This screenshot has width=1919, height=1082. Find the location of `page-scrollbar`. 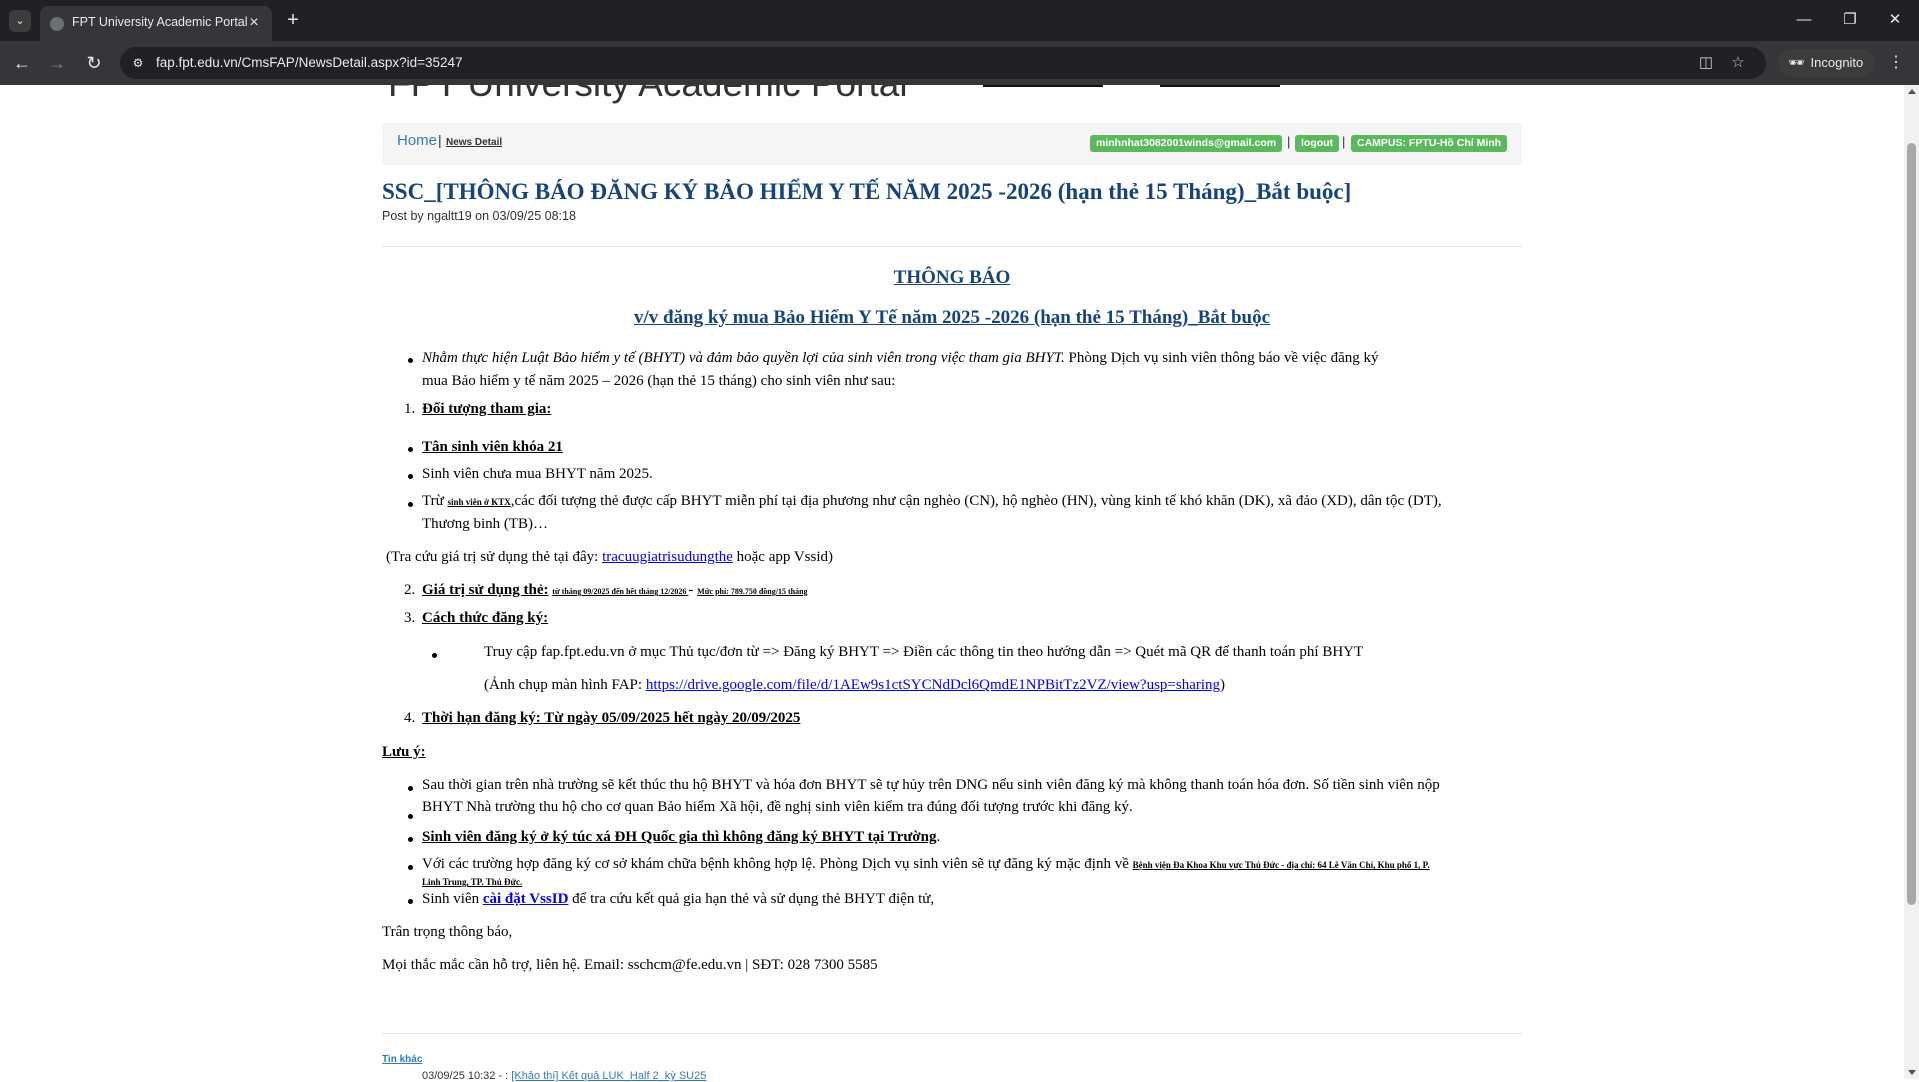

page-scrollbar is located at coordinates (1911, 582).